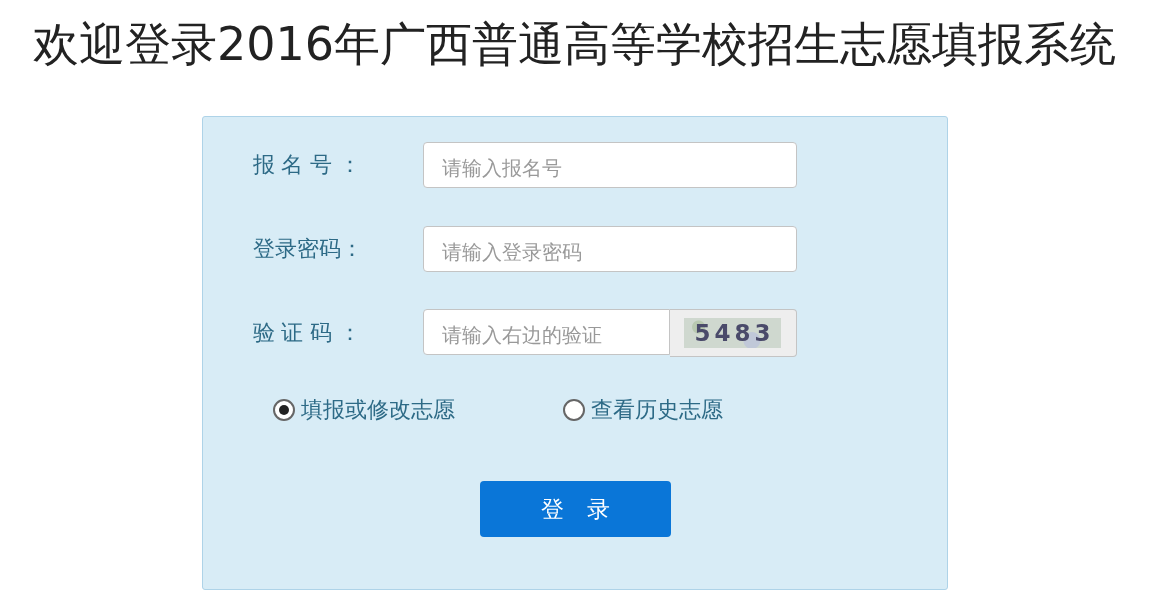 Image resolution: width=1149 pixels, height=602 pixels. I want to click on field-label: 验 证 码 ：, so click(307, 333).